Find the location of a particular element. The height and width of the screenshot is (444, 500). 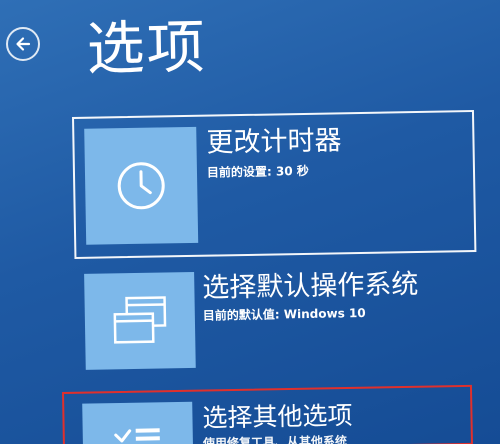

option-title: 更改计时器 is located at coordinates (274, 142).